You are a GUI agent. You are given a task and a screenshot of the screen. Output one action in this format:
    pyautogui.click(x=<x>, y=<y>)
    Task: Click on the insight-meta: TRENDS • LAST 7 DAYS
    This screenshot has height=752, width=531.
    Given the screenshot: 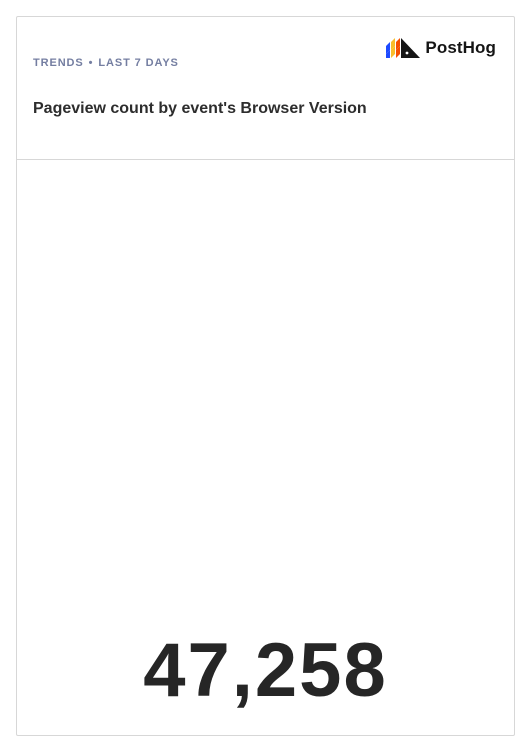 What is the action you would take?
    pyautogui.click(x=106, y=63)
    